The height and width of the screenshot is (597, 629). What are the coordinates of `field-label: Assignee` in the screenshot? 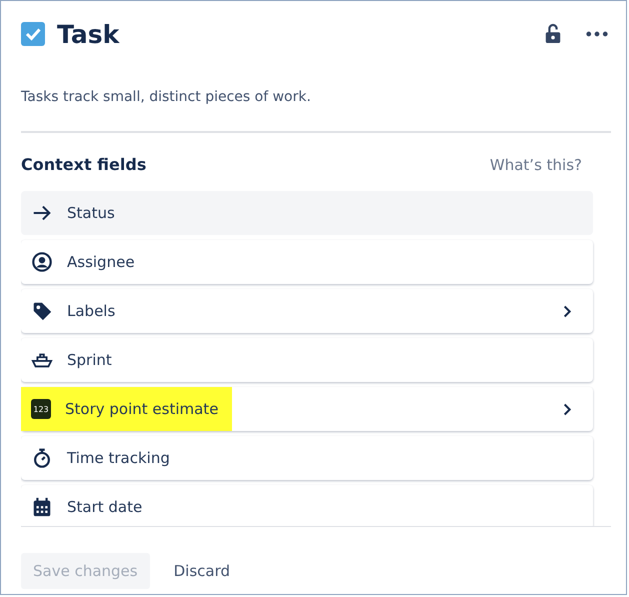 It's located at (101, 262).